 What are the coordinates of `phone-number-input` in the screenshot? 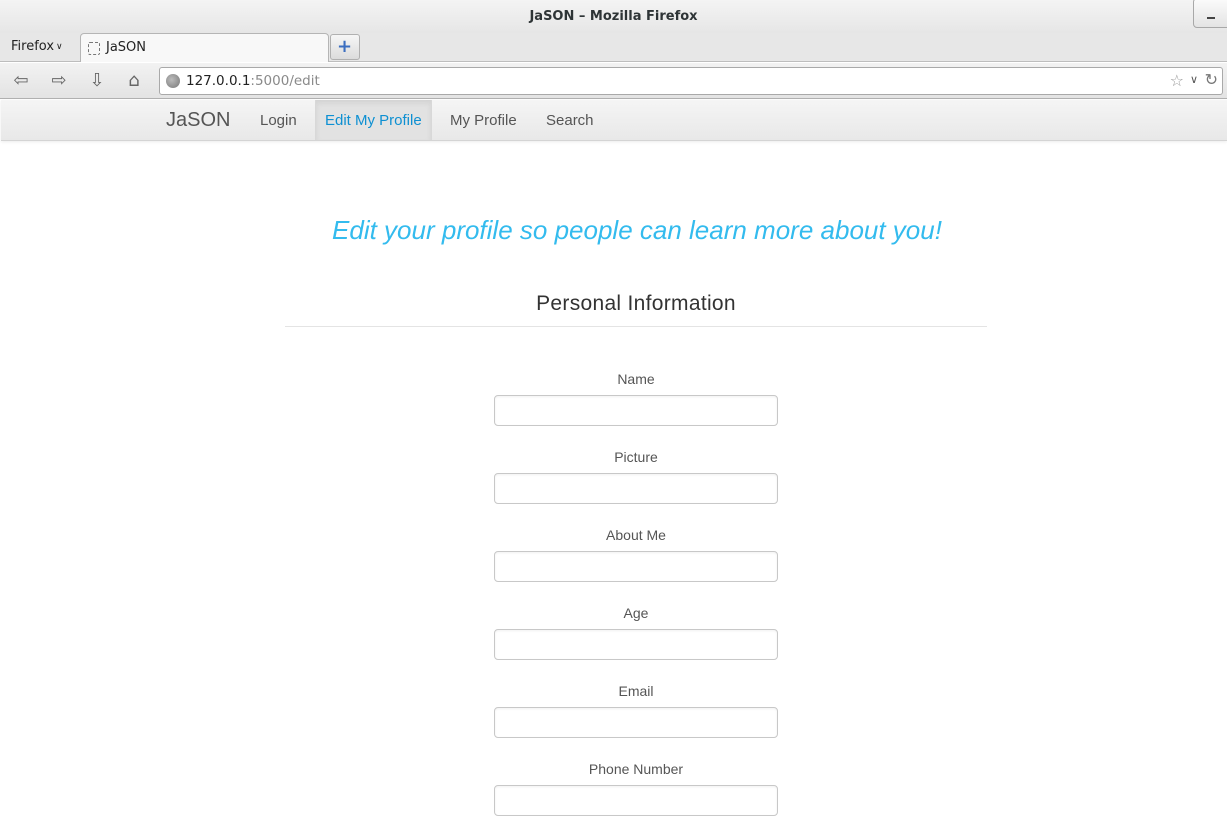 It's located at (636, 800).